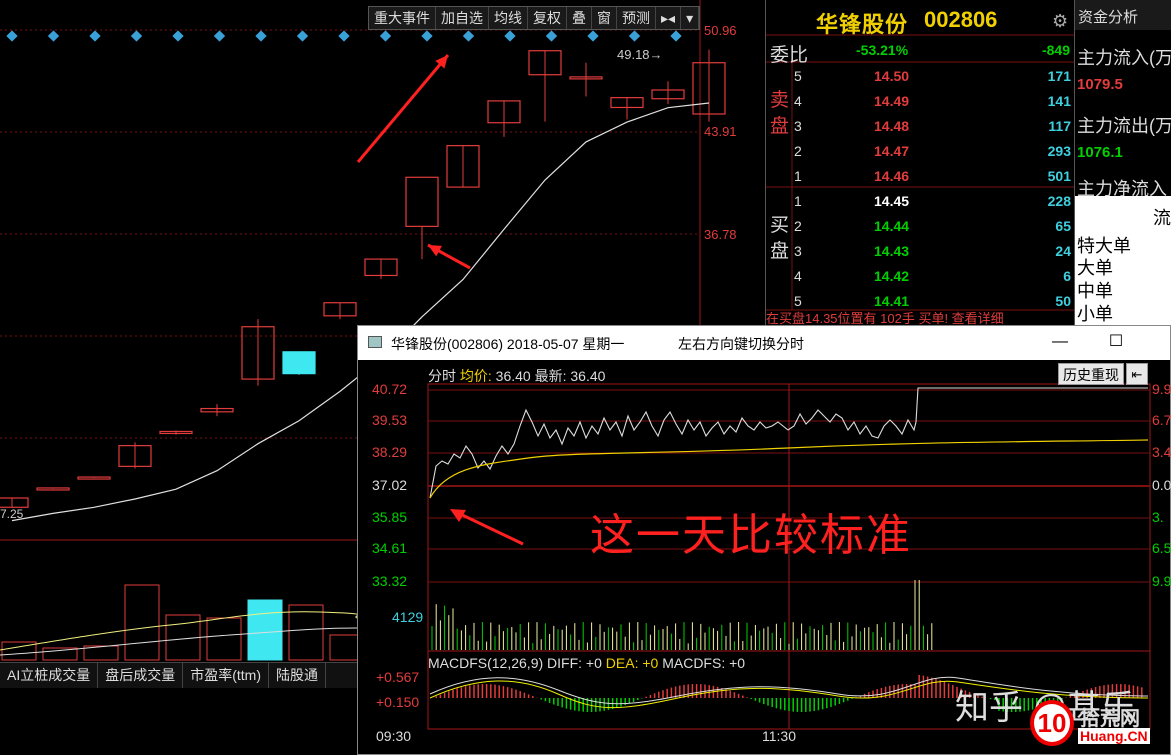  What do you see at coordinates (798, 251) in the screenshot?
I see `bid-level: 3` at bounding box center [798, 251].